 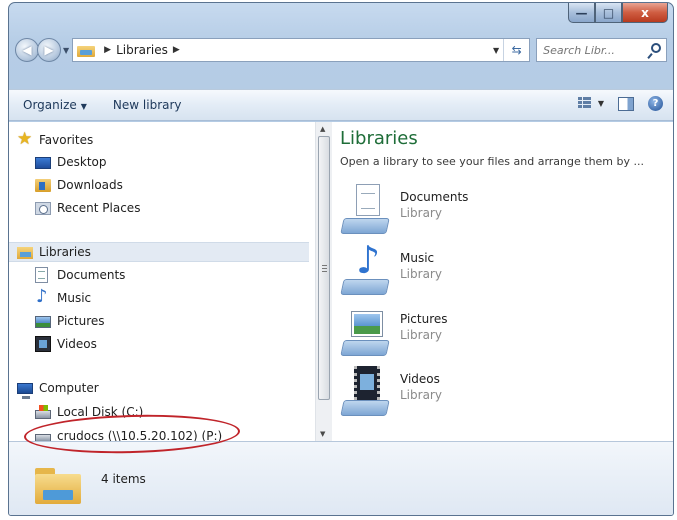 I want to click on grip-icon, so click(x=324, y=268).